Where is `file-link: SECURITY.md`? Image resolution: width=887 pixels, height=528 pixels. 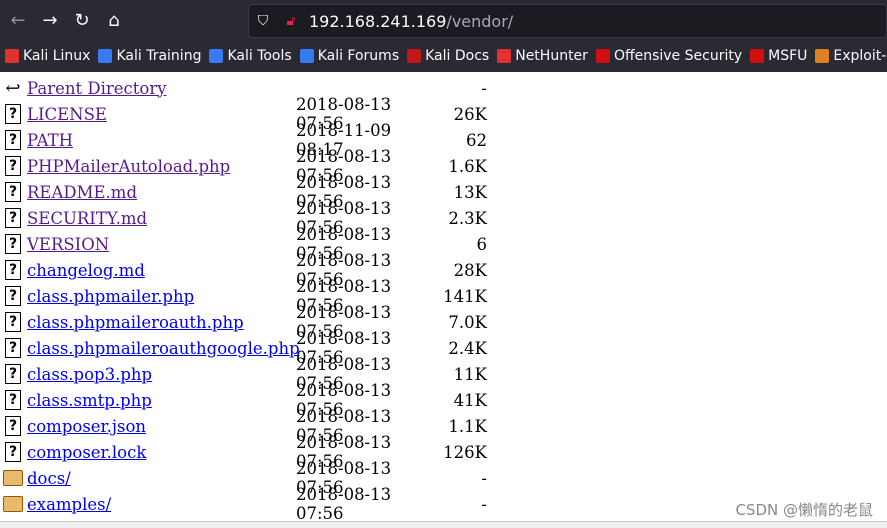
file-link: SECURITY.md is located at coordinates (87, 218).